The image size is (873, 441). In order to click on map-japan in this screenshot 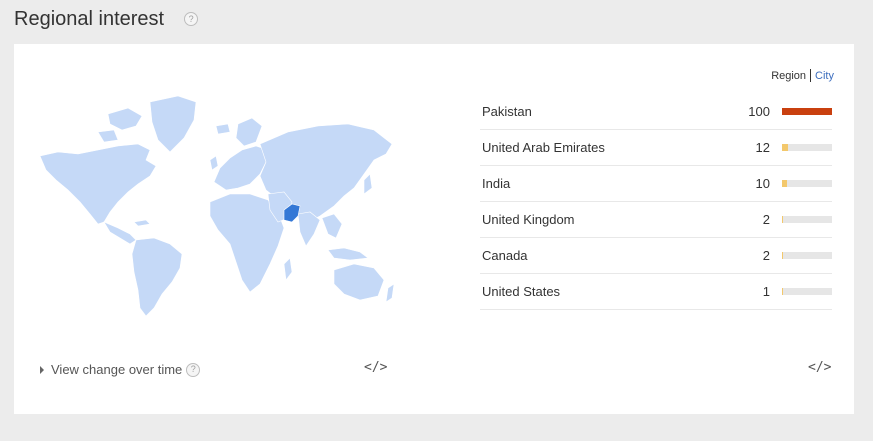, I will do `click(368, 184)`.